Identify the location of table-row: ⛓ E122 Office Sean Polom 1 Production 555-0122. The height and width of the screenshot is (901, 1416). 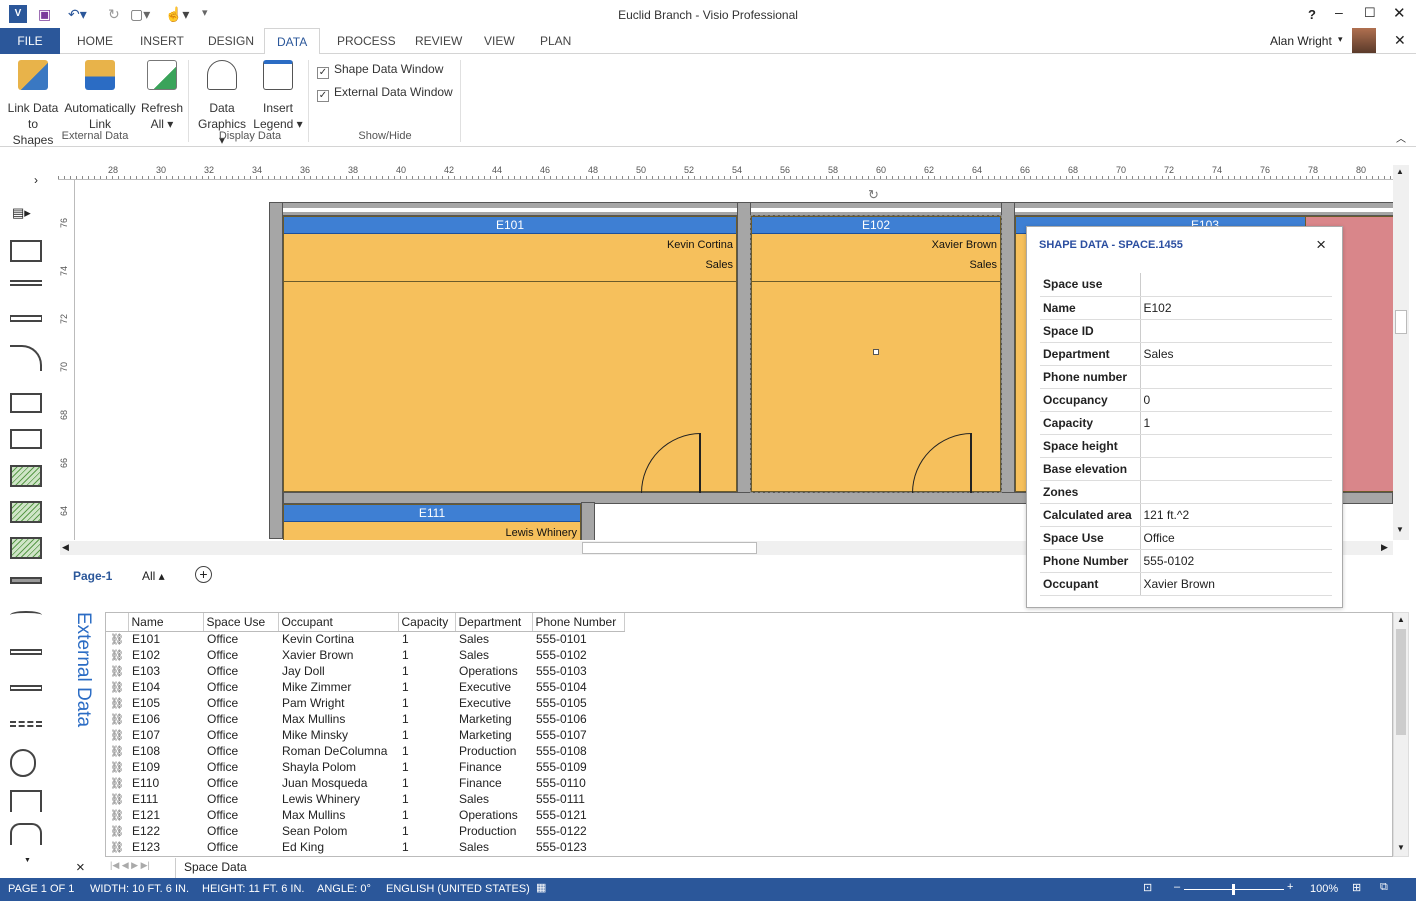
(365, 831).